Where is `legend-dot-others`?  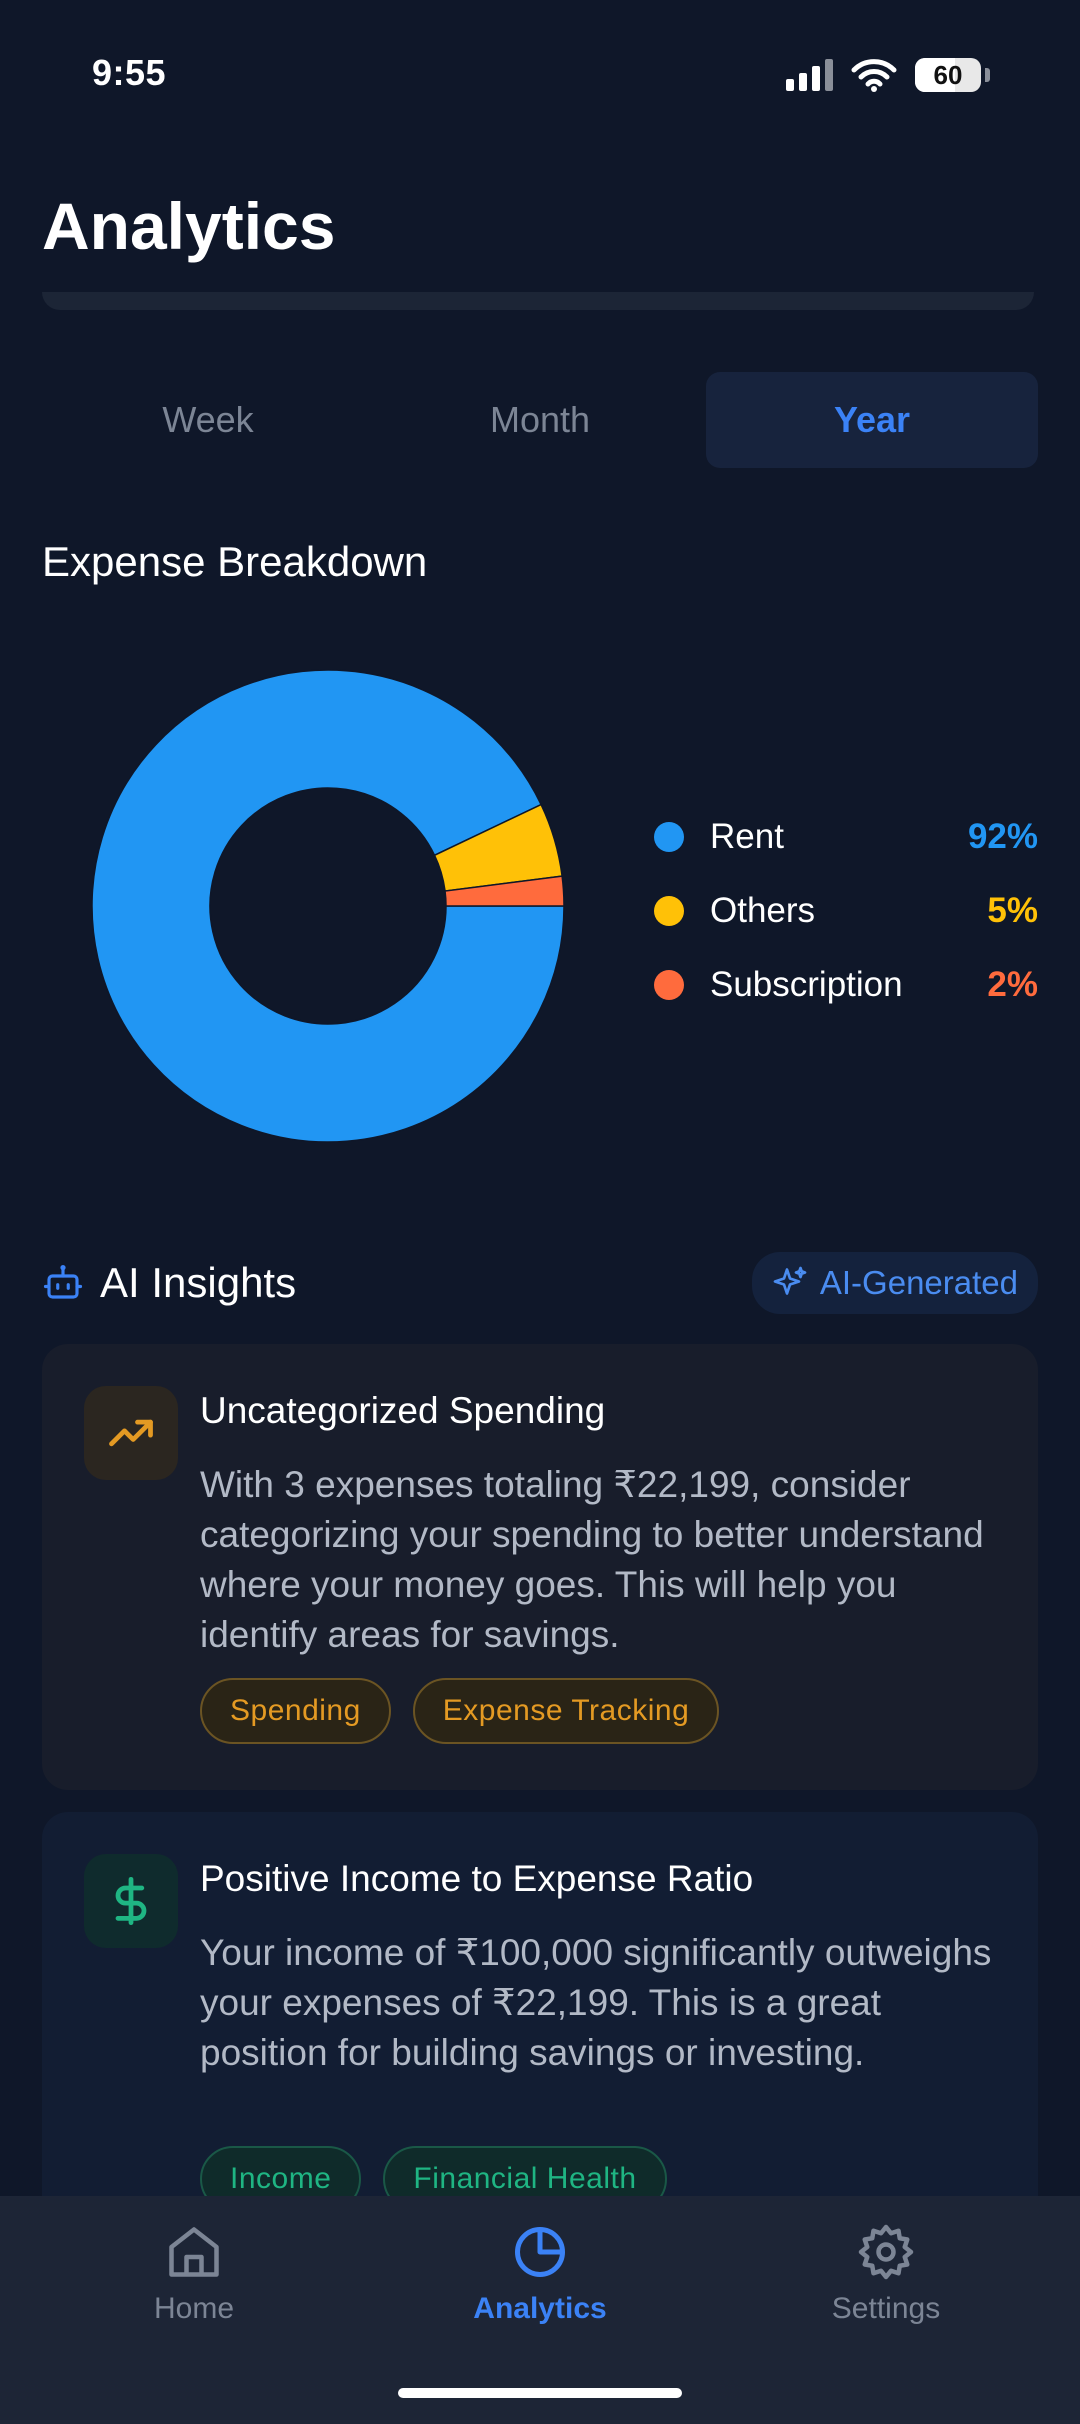 legend-dot-others is located at coordinates (669, 911).